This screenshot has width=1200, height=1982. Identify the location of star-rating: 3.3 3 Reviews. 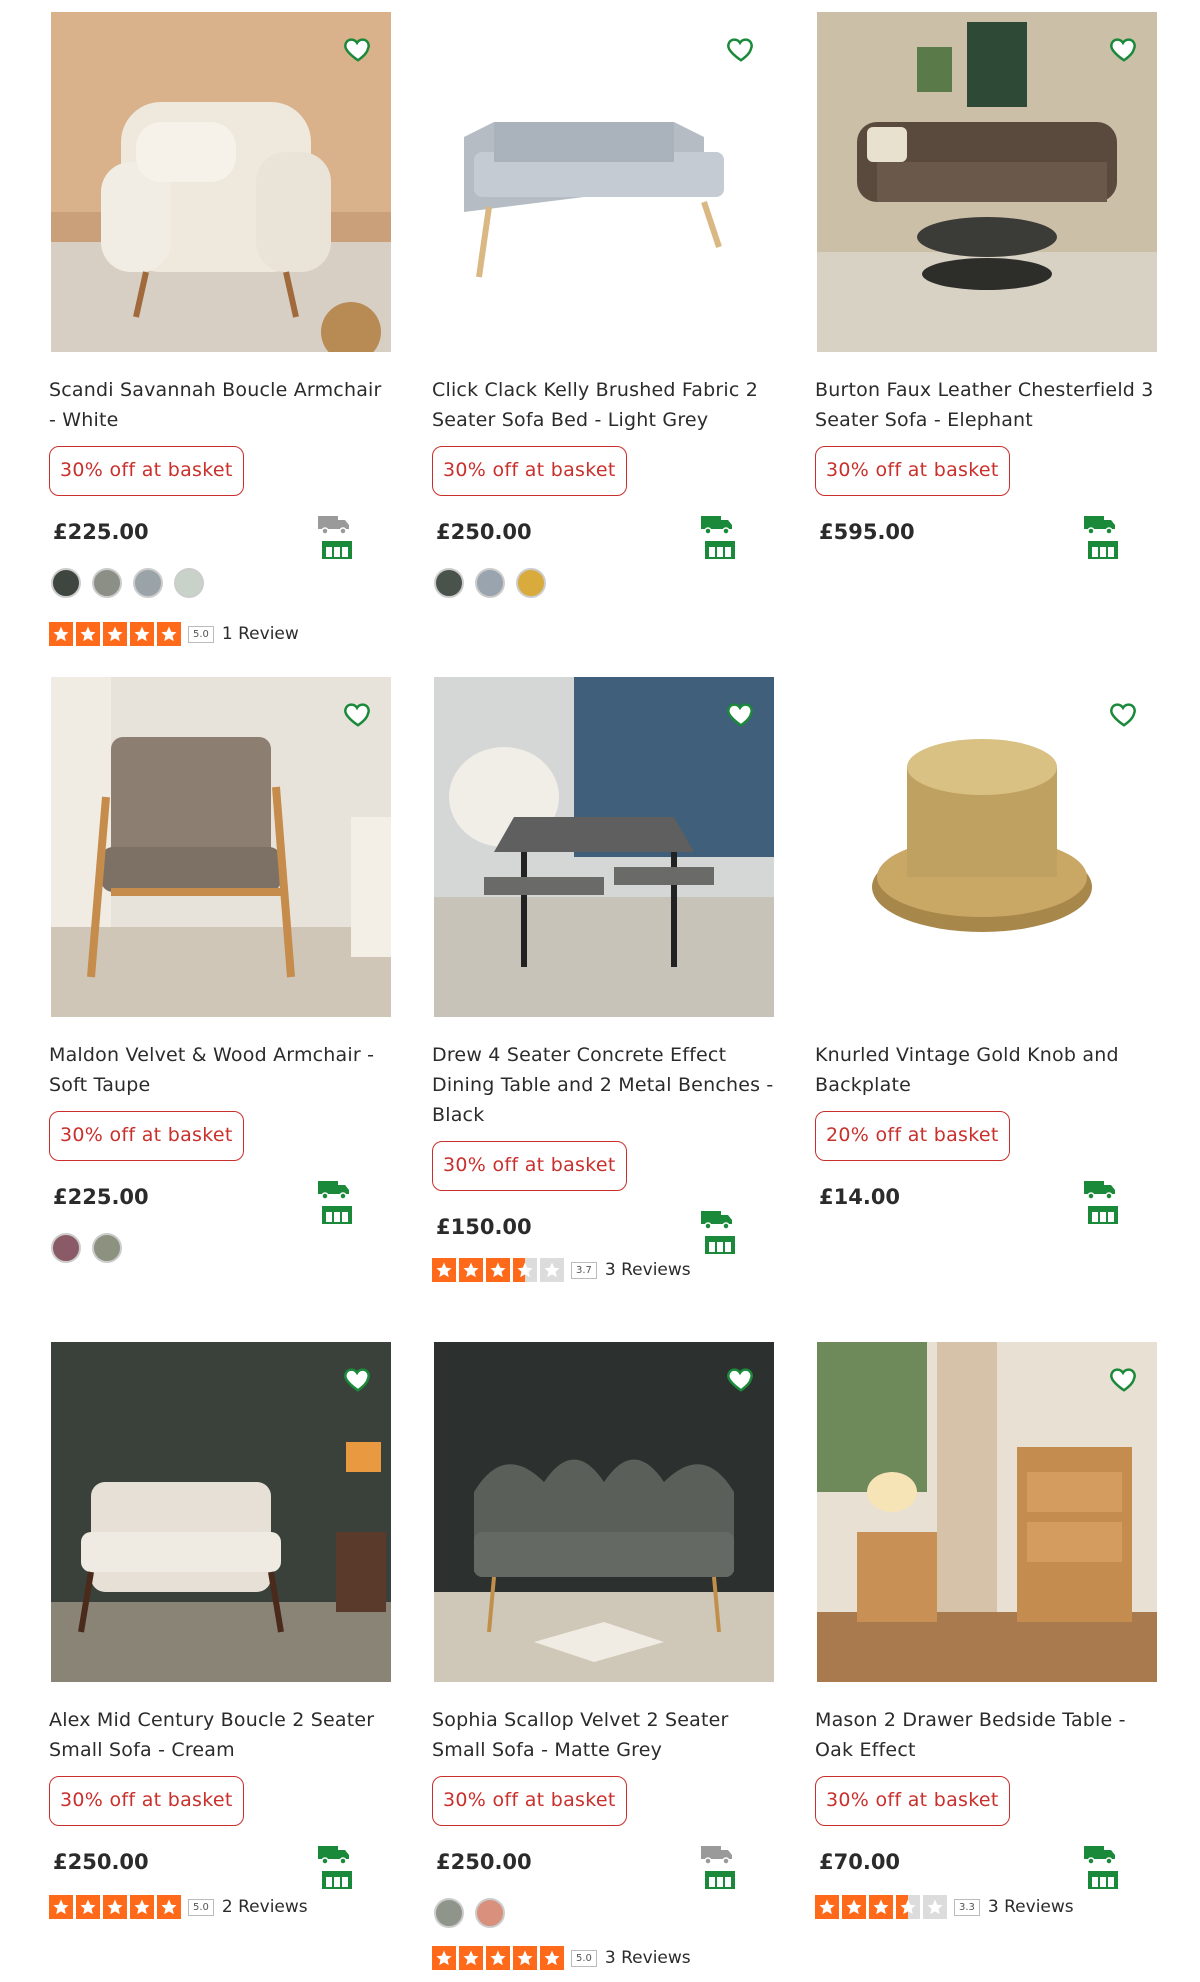
(944, 1907).